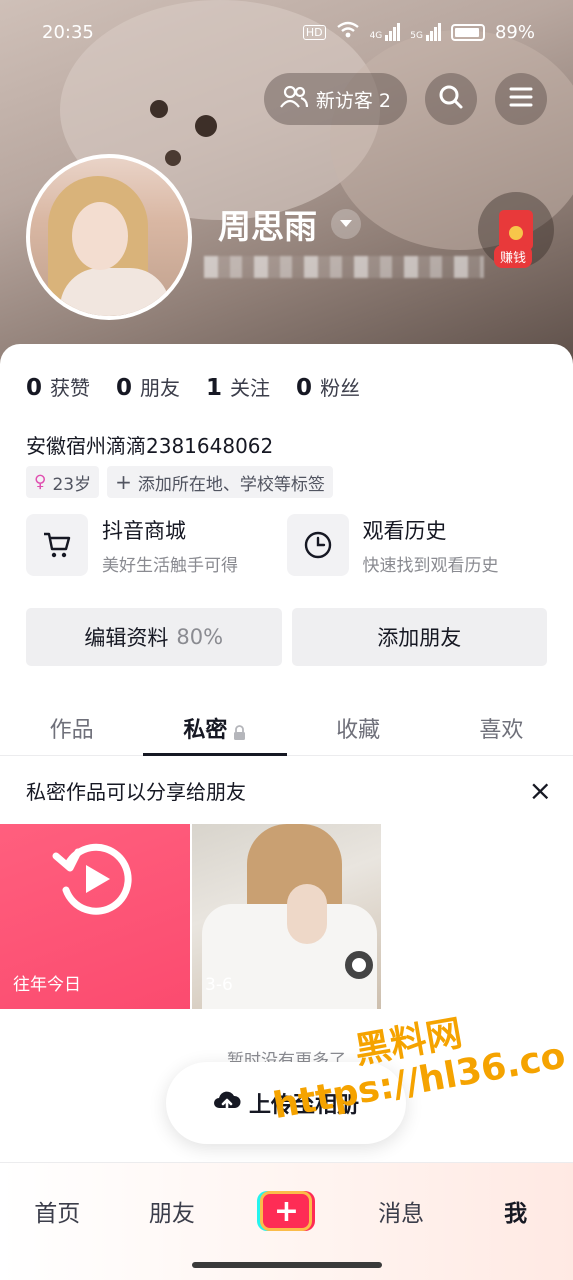  What do you see at coordinates (57, 545) in the screenshot?
I see `cart-icon` at bounding box center [57, 545].